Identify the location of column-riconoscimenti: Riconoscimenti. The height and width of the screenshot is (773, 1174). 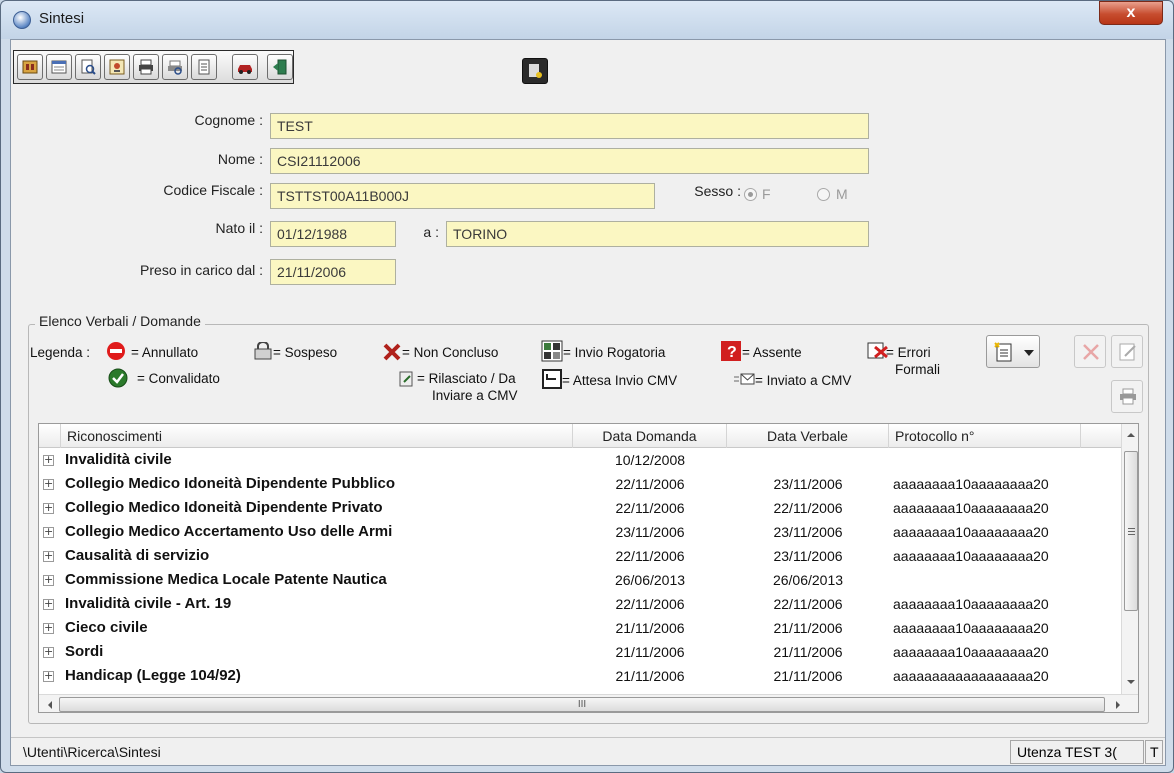
(317, 436).